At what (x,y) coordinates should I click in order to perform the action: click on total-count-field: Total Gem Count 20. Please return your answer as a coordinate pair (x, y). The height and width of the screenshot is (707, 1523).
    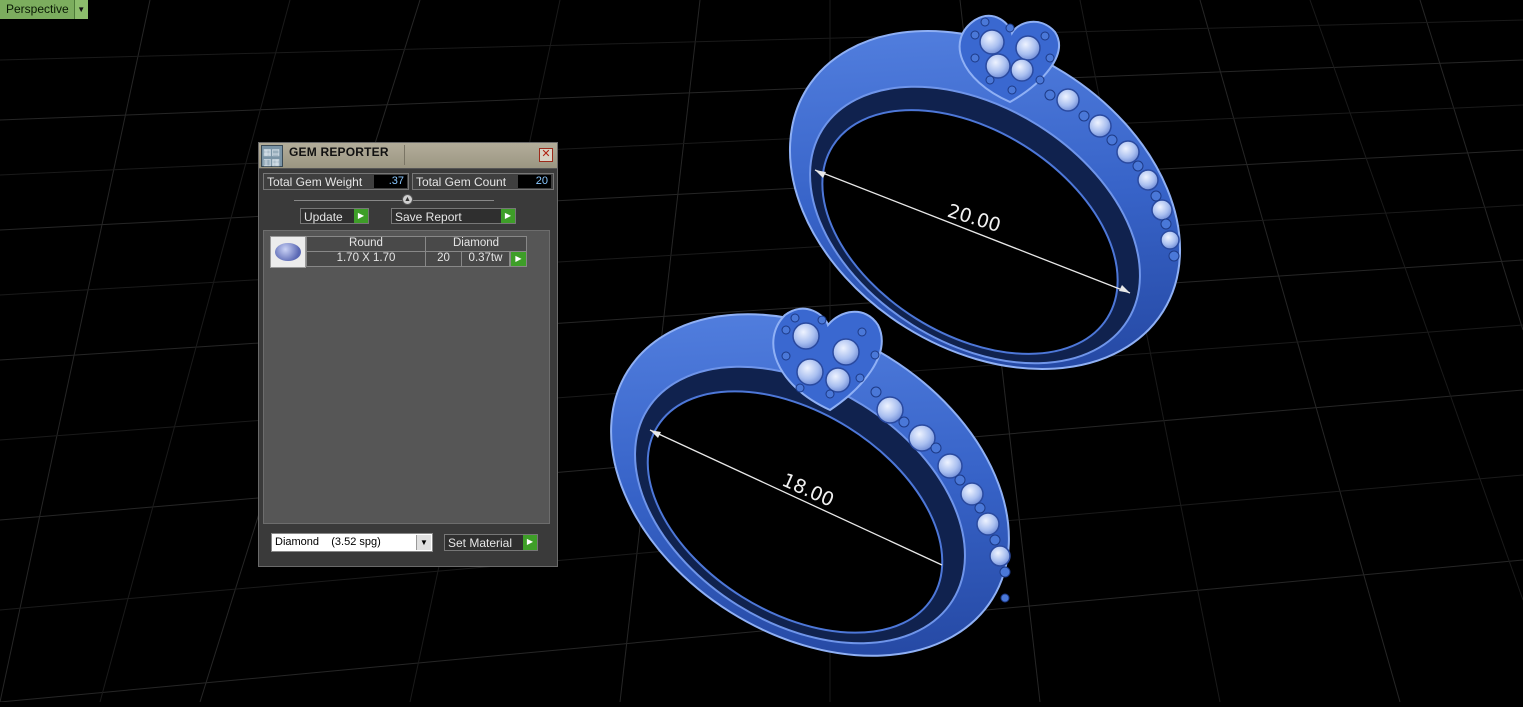
    Looking at the image, I should click on (483, 181).